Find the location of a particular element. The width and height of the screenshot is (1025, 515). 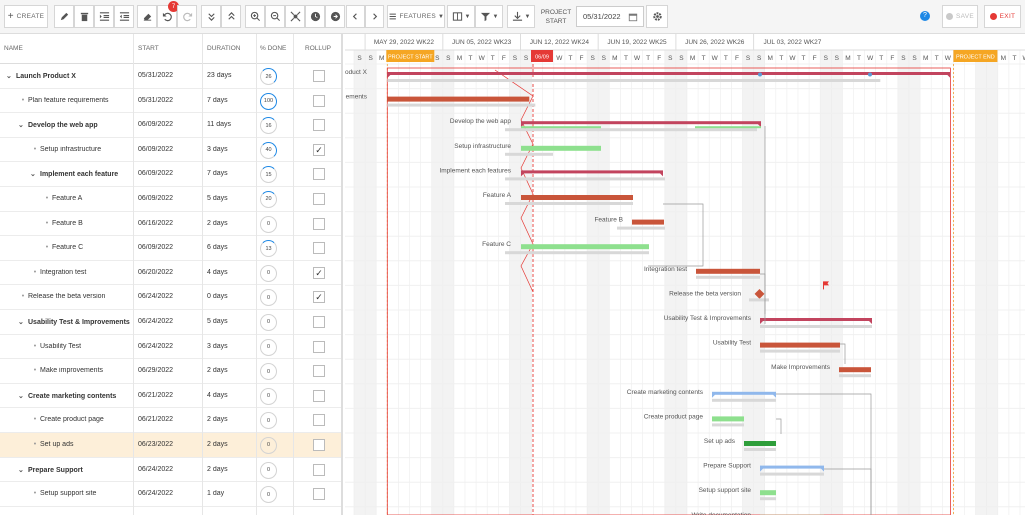

task-name: • Make improvements is located at coordinates (66, 370).